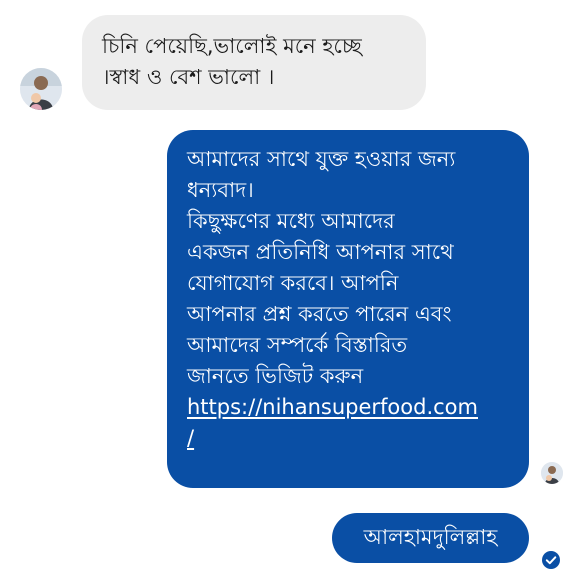  I want to click on message-text-line: আমাদের সম্পর্কে বিস্তারিত, so click(297, 345).